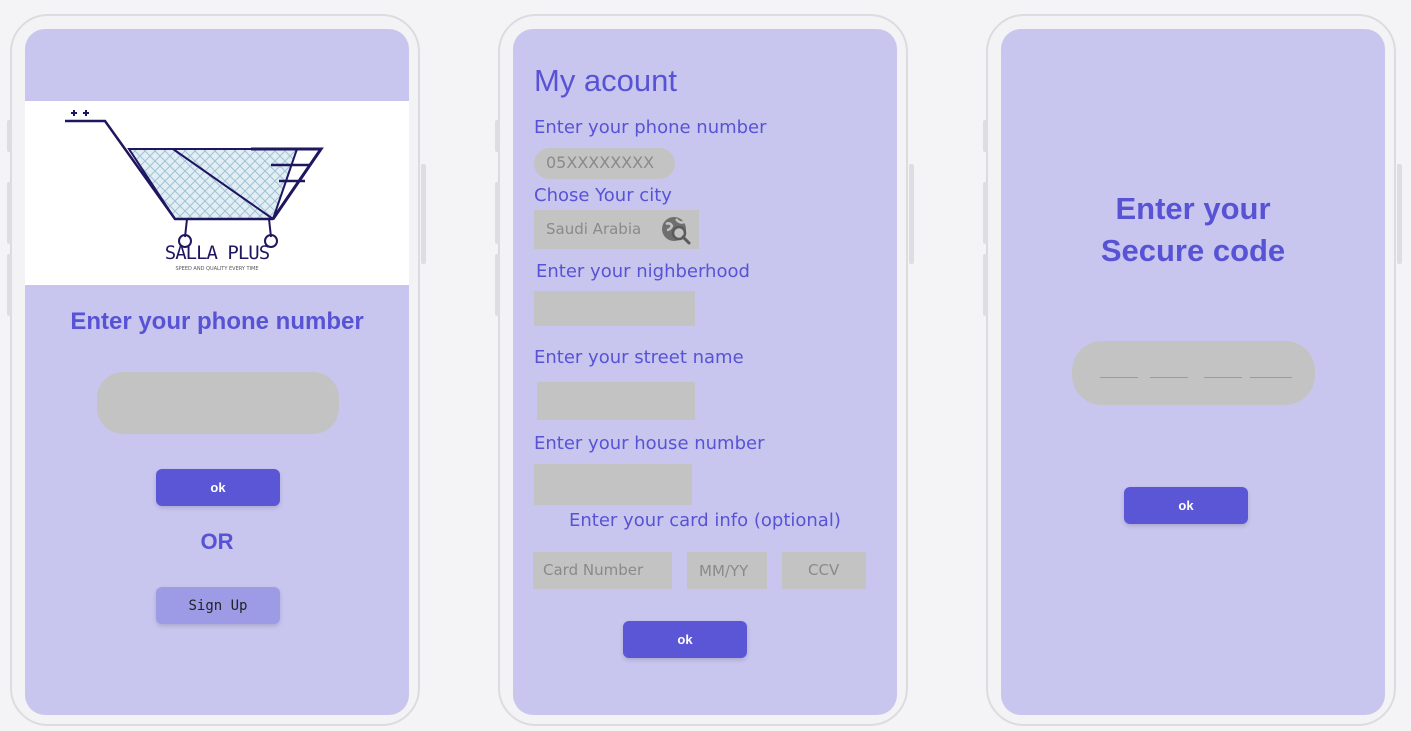  Describe the element at coordinates (616, 401) in the screenshot. I see `street-input` at that location.